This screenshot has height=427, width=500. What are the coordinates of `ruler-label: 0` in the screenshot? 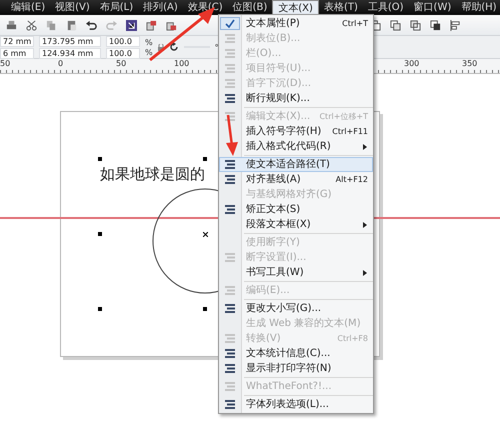 It's located at (61, 63).